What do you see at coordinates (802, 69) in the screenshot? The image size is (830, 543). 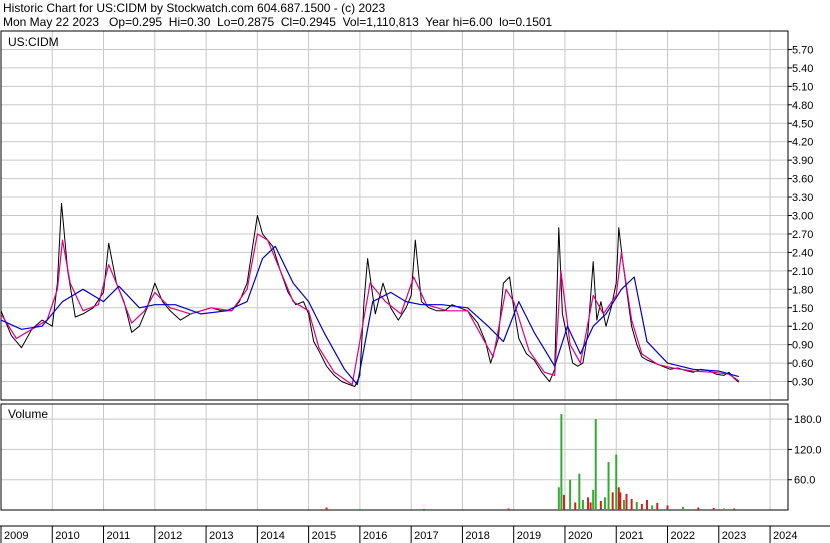 I see `price-tick-label: 5.40` at bounding box center [802, 69].